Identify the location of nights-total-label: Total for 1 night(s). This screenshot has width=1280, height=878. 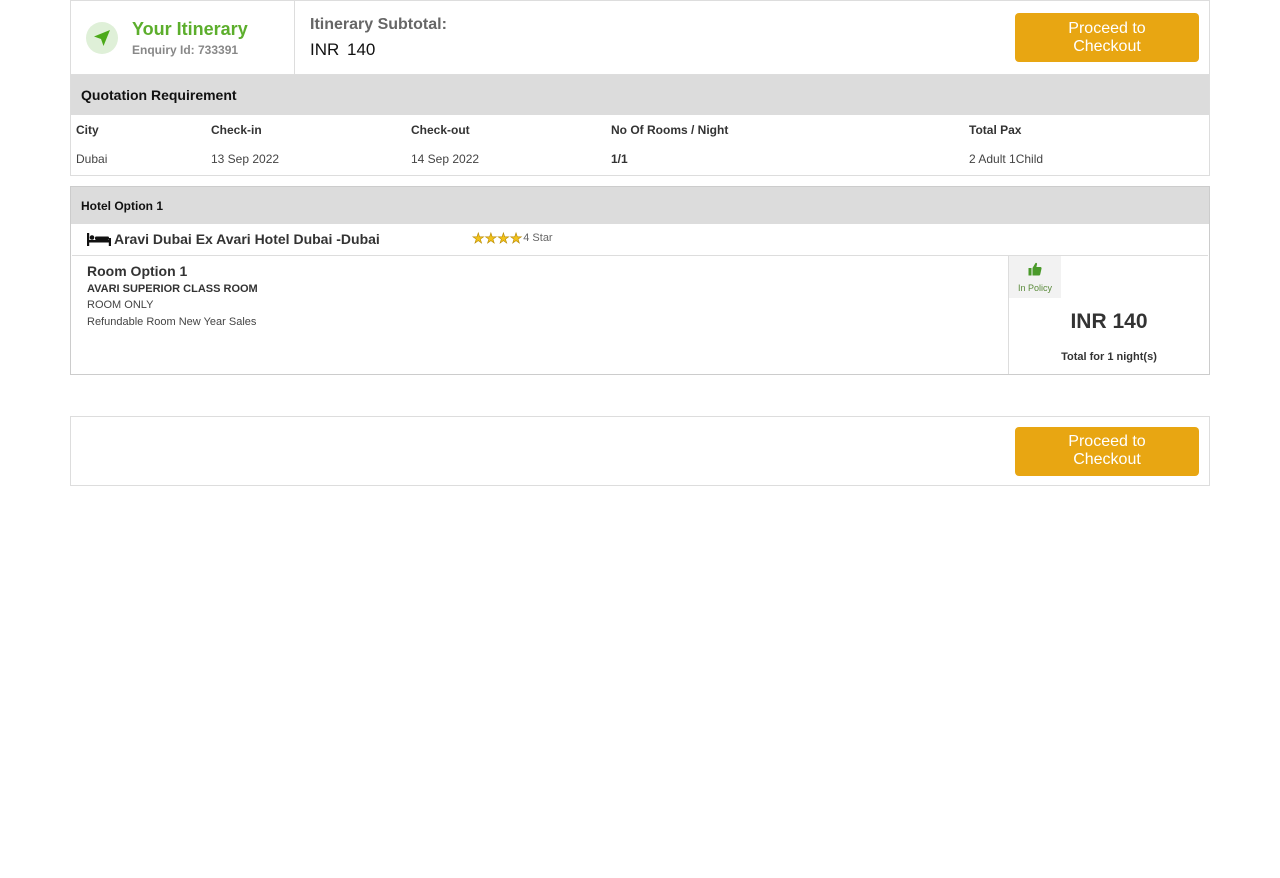
(1109, 357).